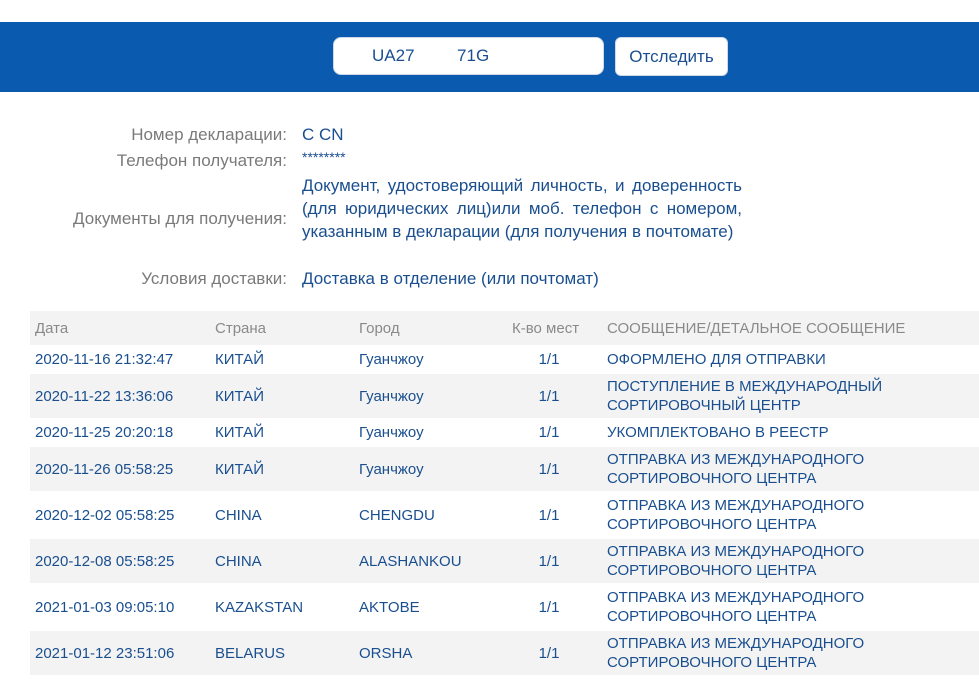  Describe the element at coordinates (716, 359) in the screenshot. I see `cell-message: ОФОРМЛЕНО ДЛЯ ОТПРАВКИ` at that location.